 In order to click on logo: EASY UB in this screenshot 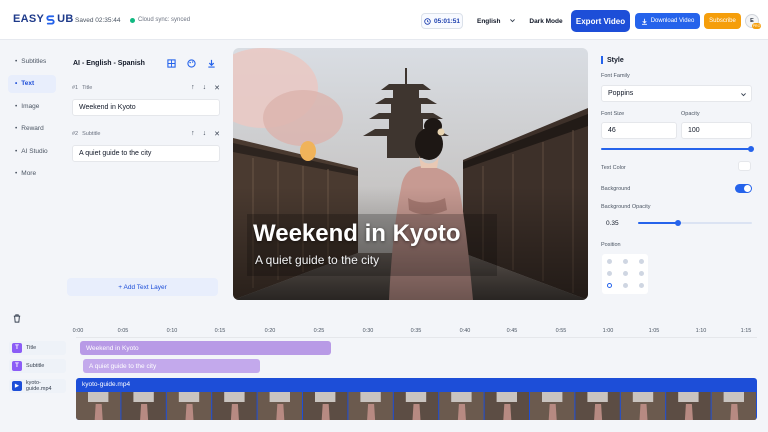, I will do `click(43, 19)`.